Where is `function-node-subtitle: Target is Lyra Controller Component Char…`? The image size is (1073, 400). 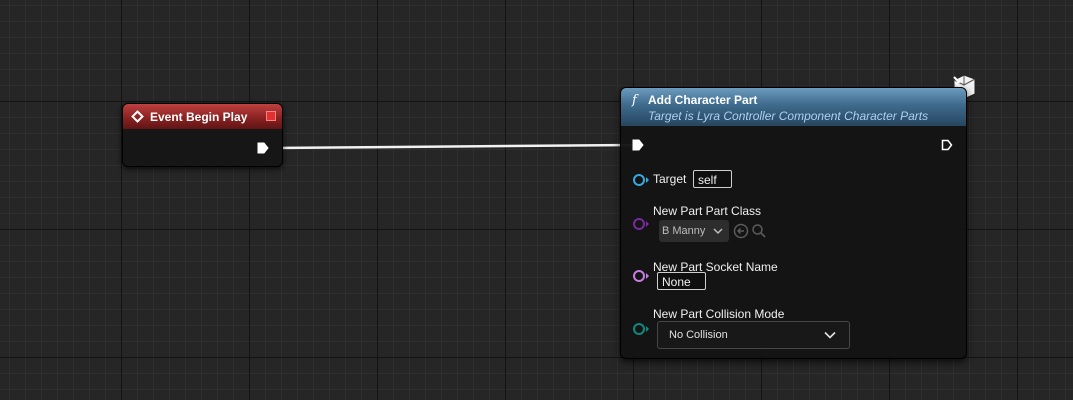
function-node-subtitle: Target is Lyra Controller Component Char… is located at coordinates (788, 116).